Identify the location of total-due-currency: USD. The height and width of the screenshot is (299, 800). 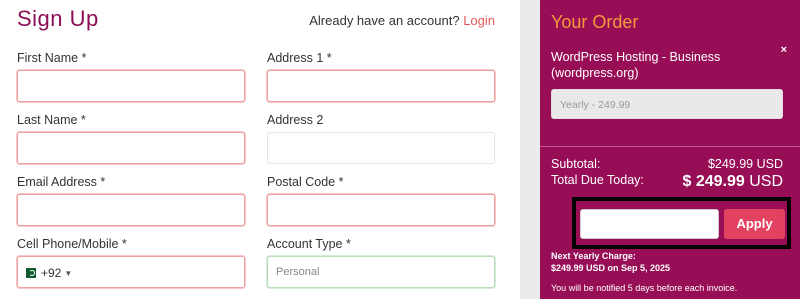
(766, 181).